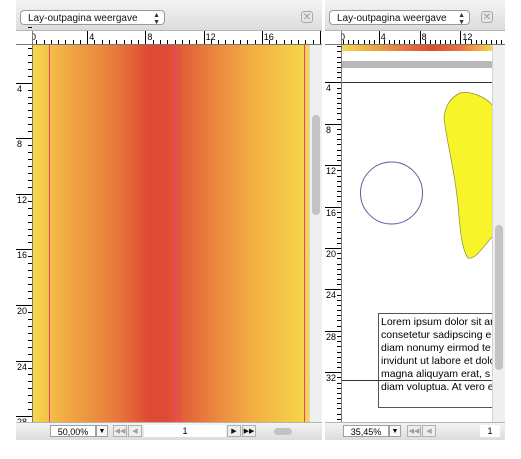  Describe the element at coordinates (467, 175) in the screenshot. I see `yellow-shape` at that location.